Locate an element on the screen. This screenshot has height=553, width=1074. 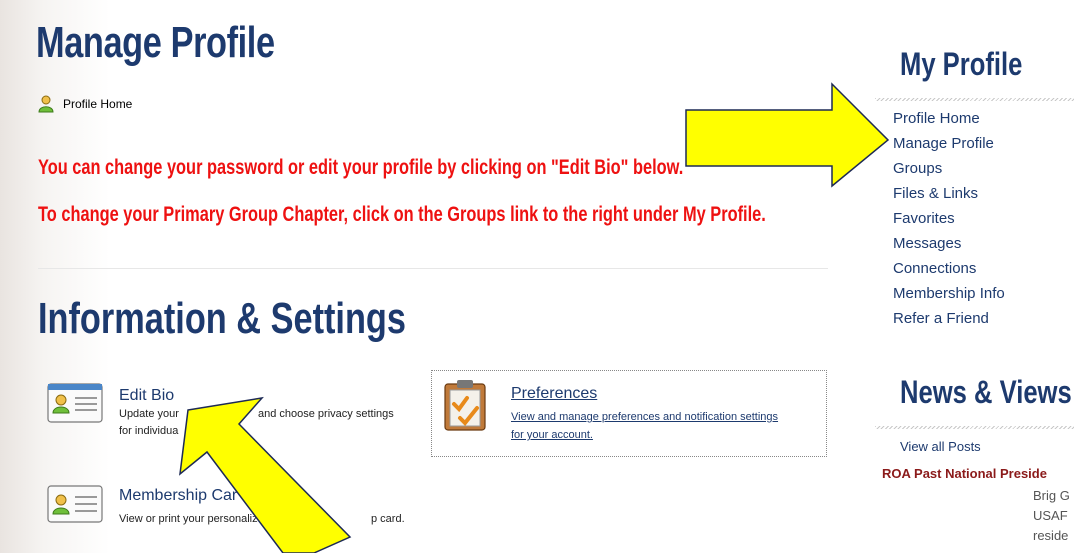
sidebar-item-manage-profile: Manage Profile is located at coordinates (949, 143).